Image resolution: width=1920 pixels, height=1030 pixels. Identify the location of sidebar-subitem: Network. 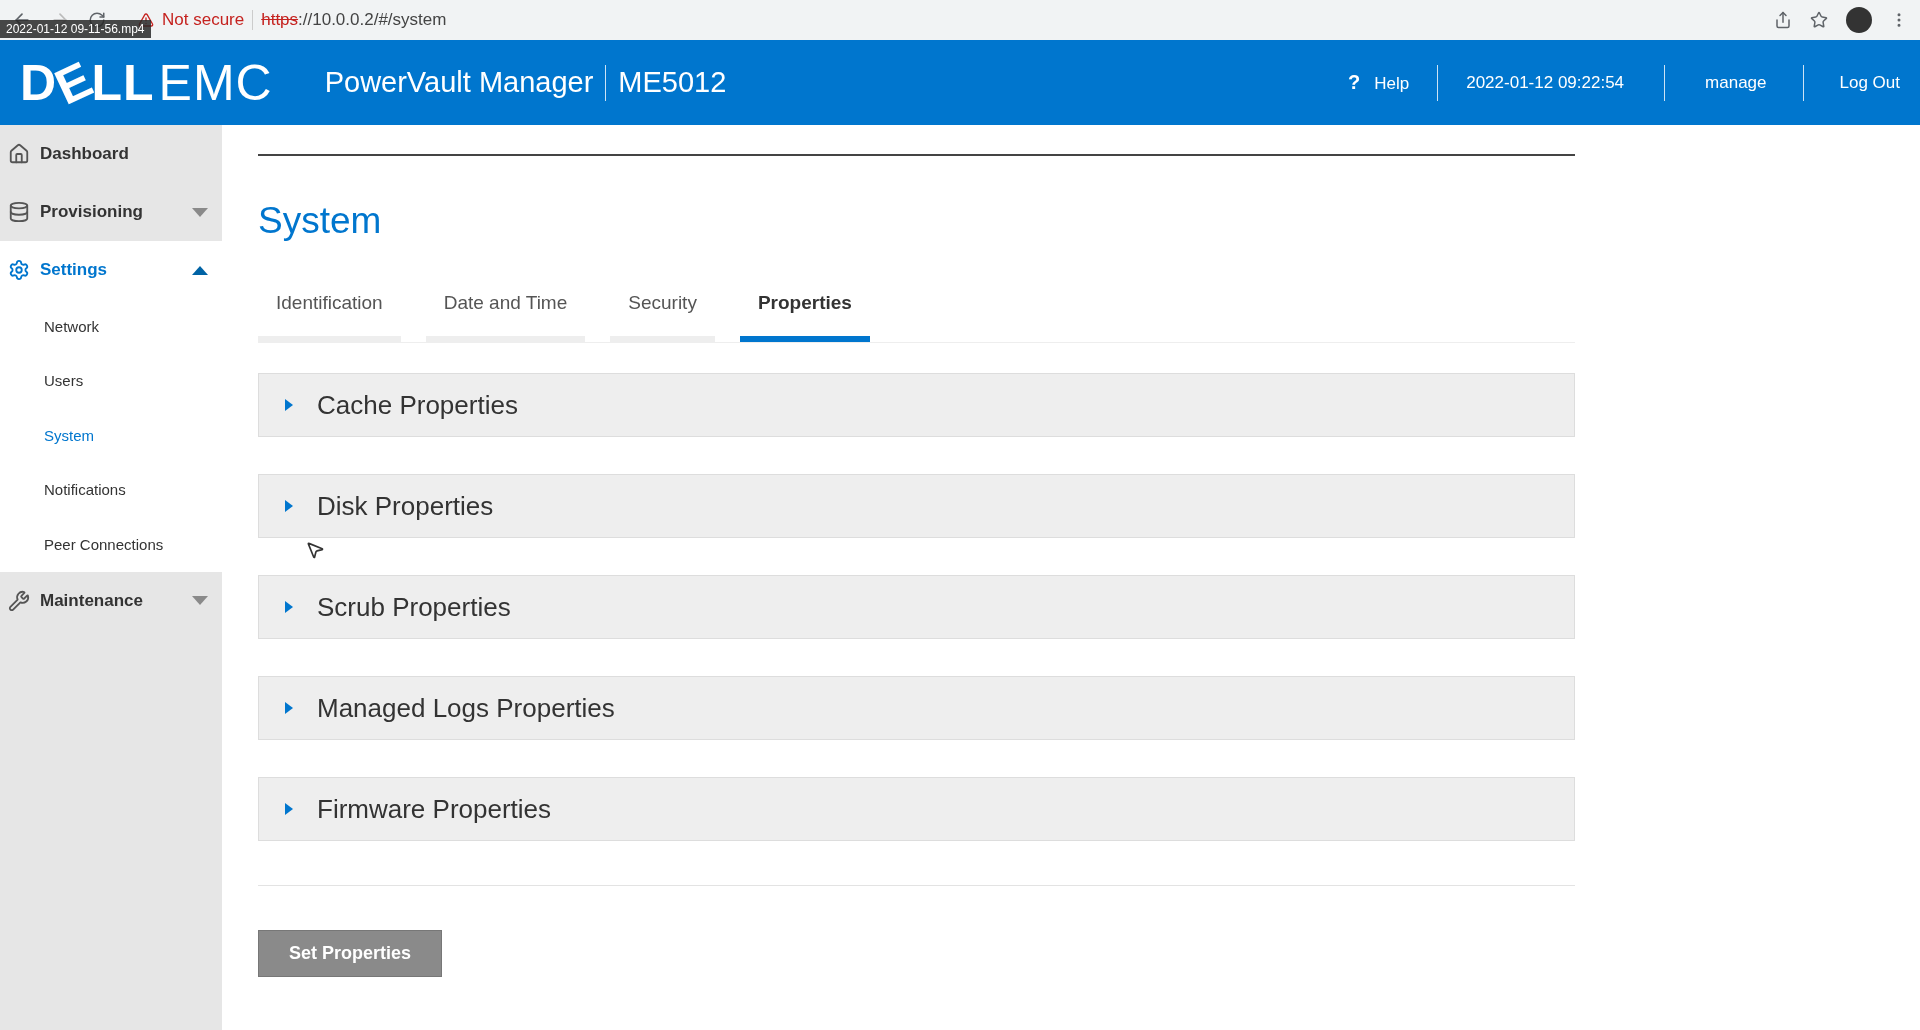
(111, 326).